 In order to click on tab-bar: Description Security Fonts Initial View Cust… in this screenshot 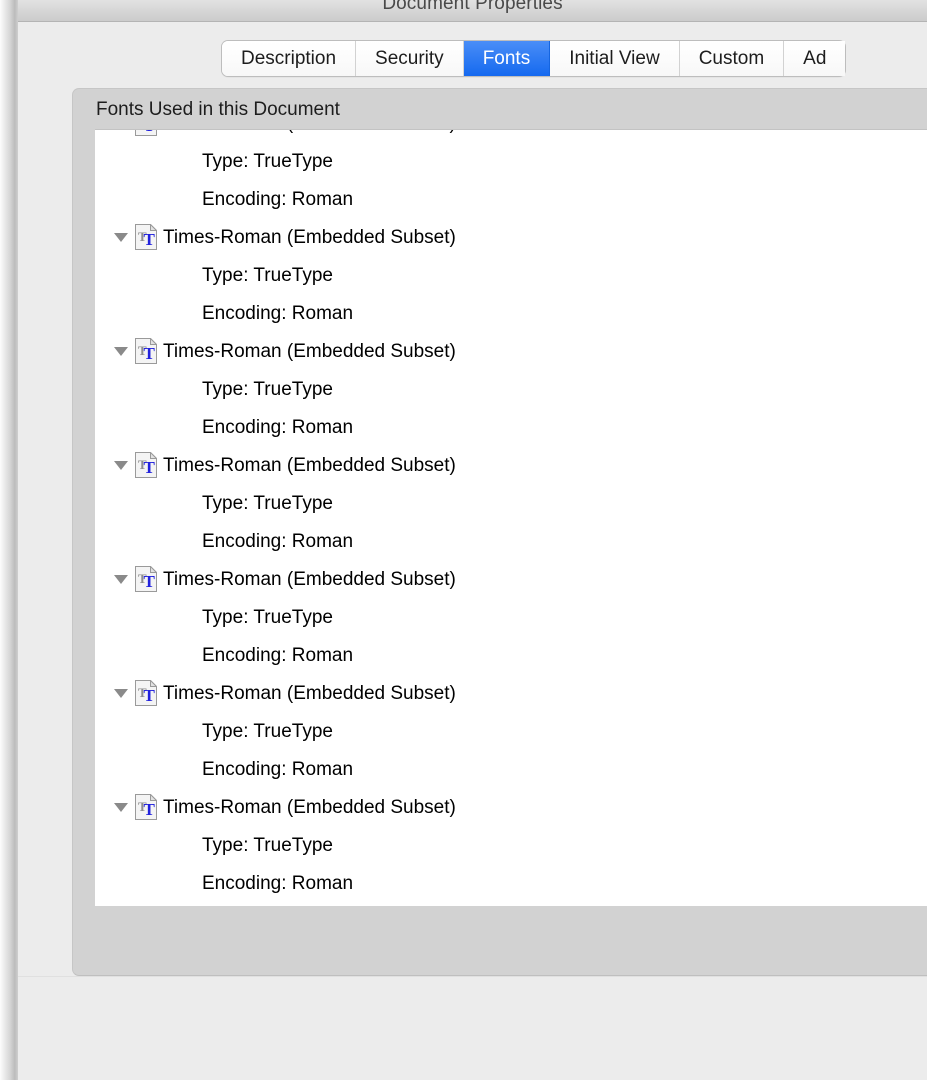, I will do `click(534, 58)`.